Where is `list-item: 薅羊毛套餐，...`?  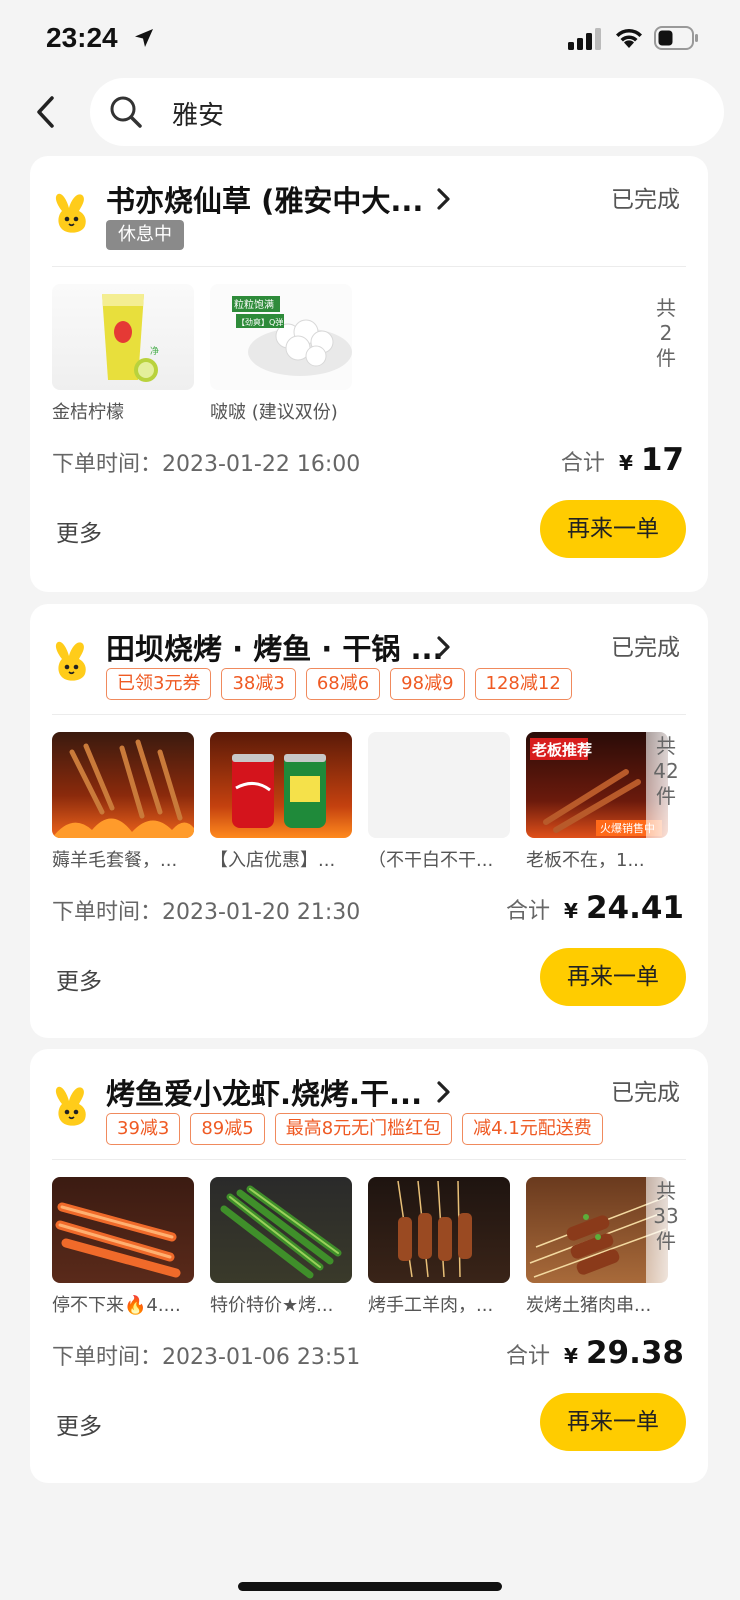
list-item: 薅羊毛套餐，... is located at coordinates (123, 802).